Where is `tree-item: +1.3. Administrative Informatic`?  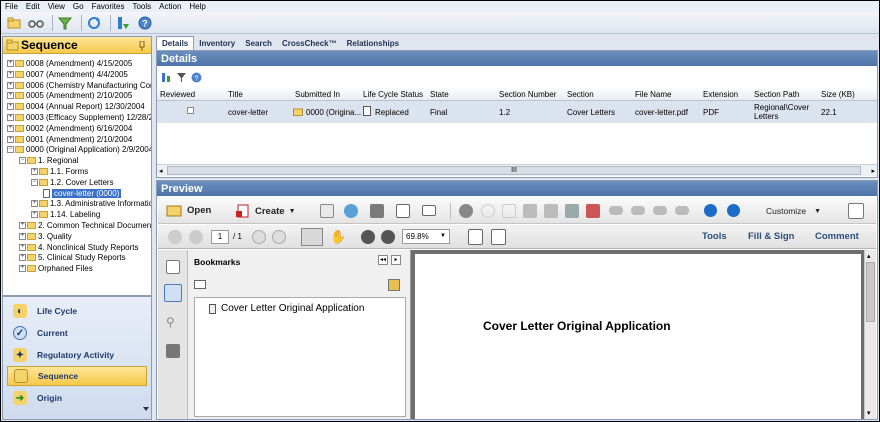
tree-item: +1.3. Administrative Informatic is located at coordinates (91, 203).